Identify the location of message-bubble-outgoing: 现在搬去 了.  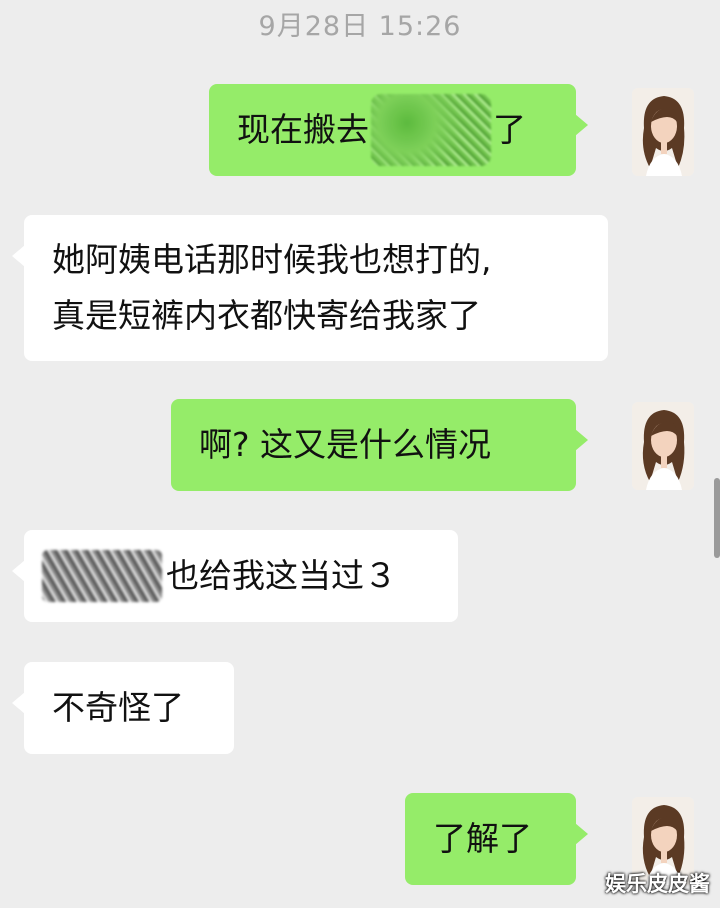
(398, 130).